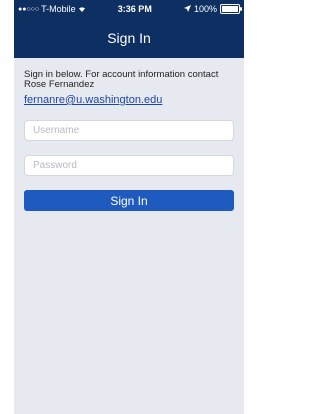  What do you see at coordinates (187, 9) in the screenshot?
I see `location-arrow-icon` at bounding box center [187, 9].